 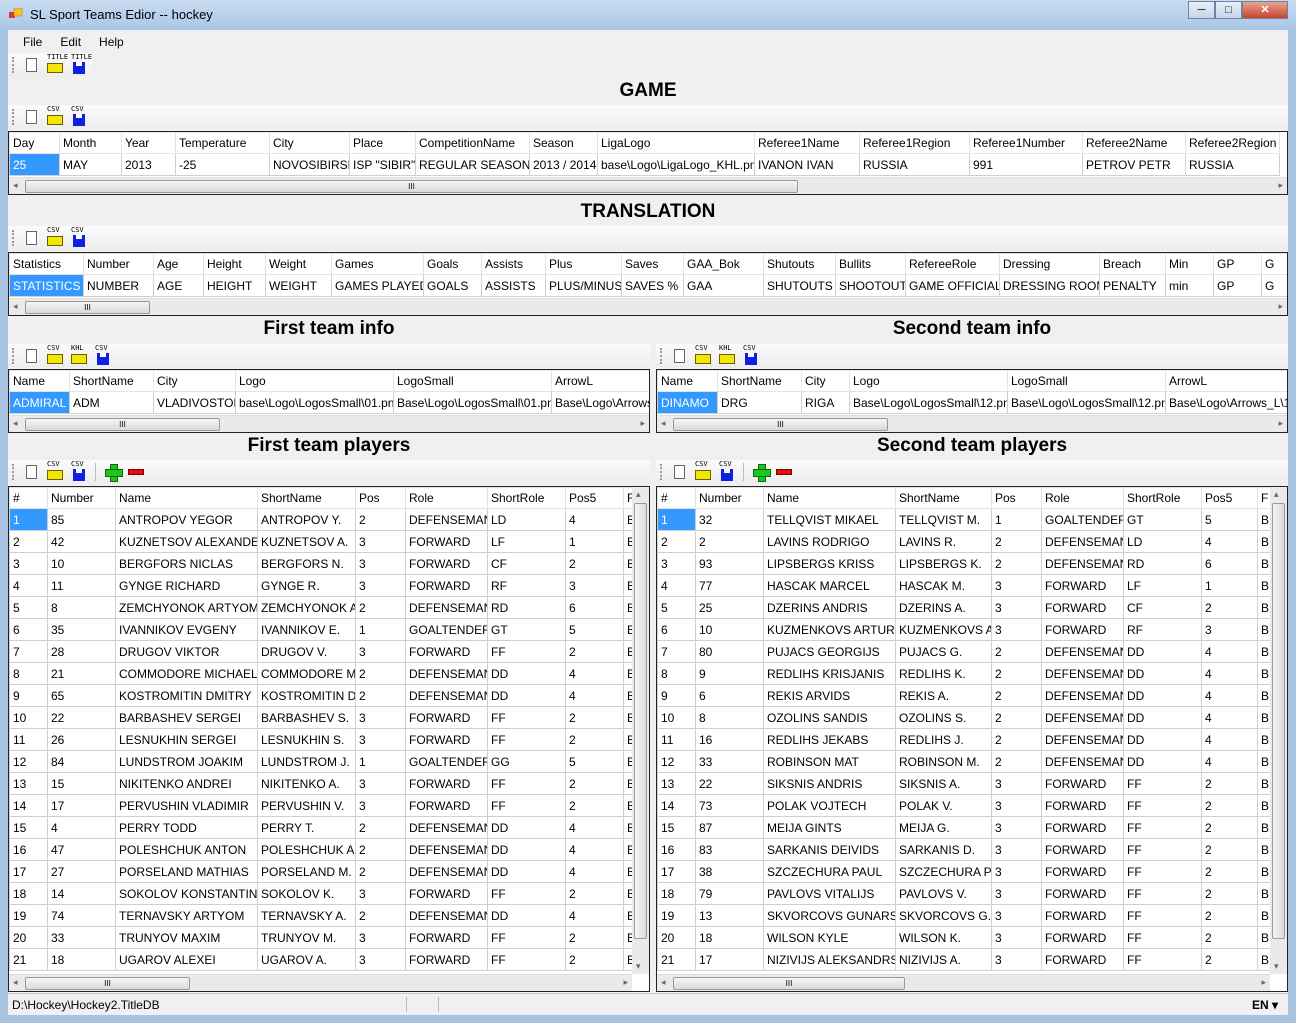 What do you see at coordinates (943, 519) in the screenshot?
I see `table-cell: TELLQVIST M.` at bounding box center [943, 519].